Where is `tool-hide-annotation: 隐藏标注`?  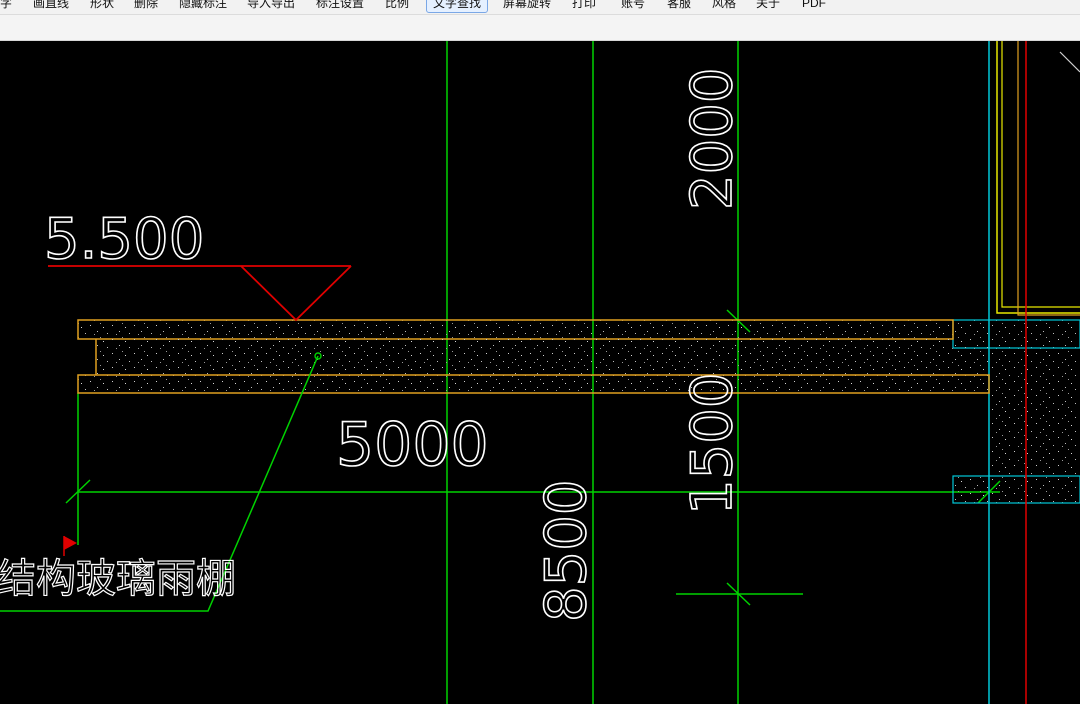 tool-hide-annotation: 隐藏标注 is located at coordinates (203, 6).